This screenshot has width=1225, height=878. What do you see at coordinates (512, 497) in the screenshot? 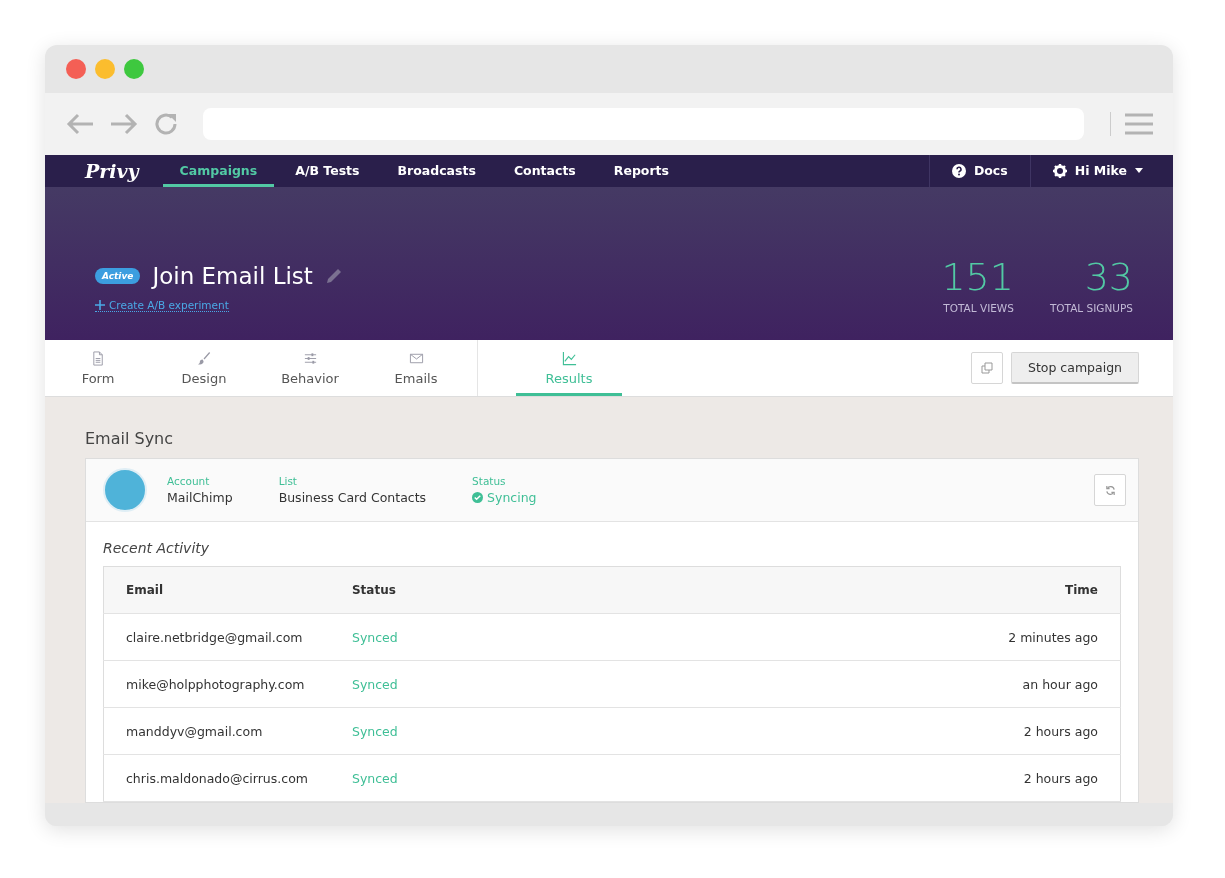
I see `field-value: Syncing` at bounding box center [512, 497].